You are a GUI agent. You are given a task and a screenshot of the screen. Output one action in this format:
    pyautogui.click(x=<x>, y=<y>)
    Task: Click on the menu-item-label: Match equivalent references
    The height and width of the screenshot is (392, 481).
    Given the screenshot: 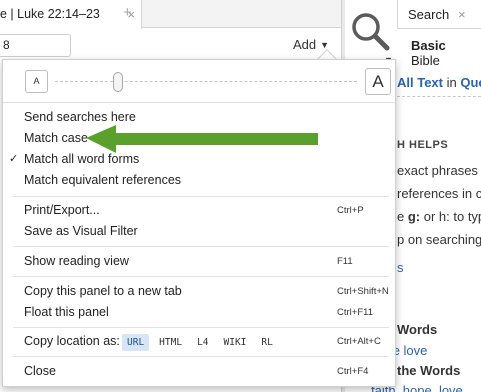 What is the action you would take?
    pyautogui.click(x=103, y=180)
    